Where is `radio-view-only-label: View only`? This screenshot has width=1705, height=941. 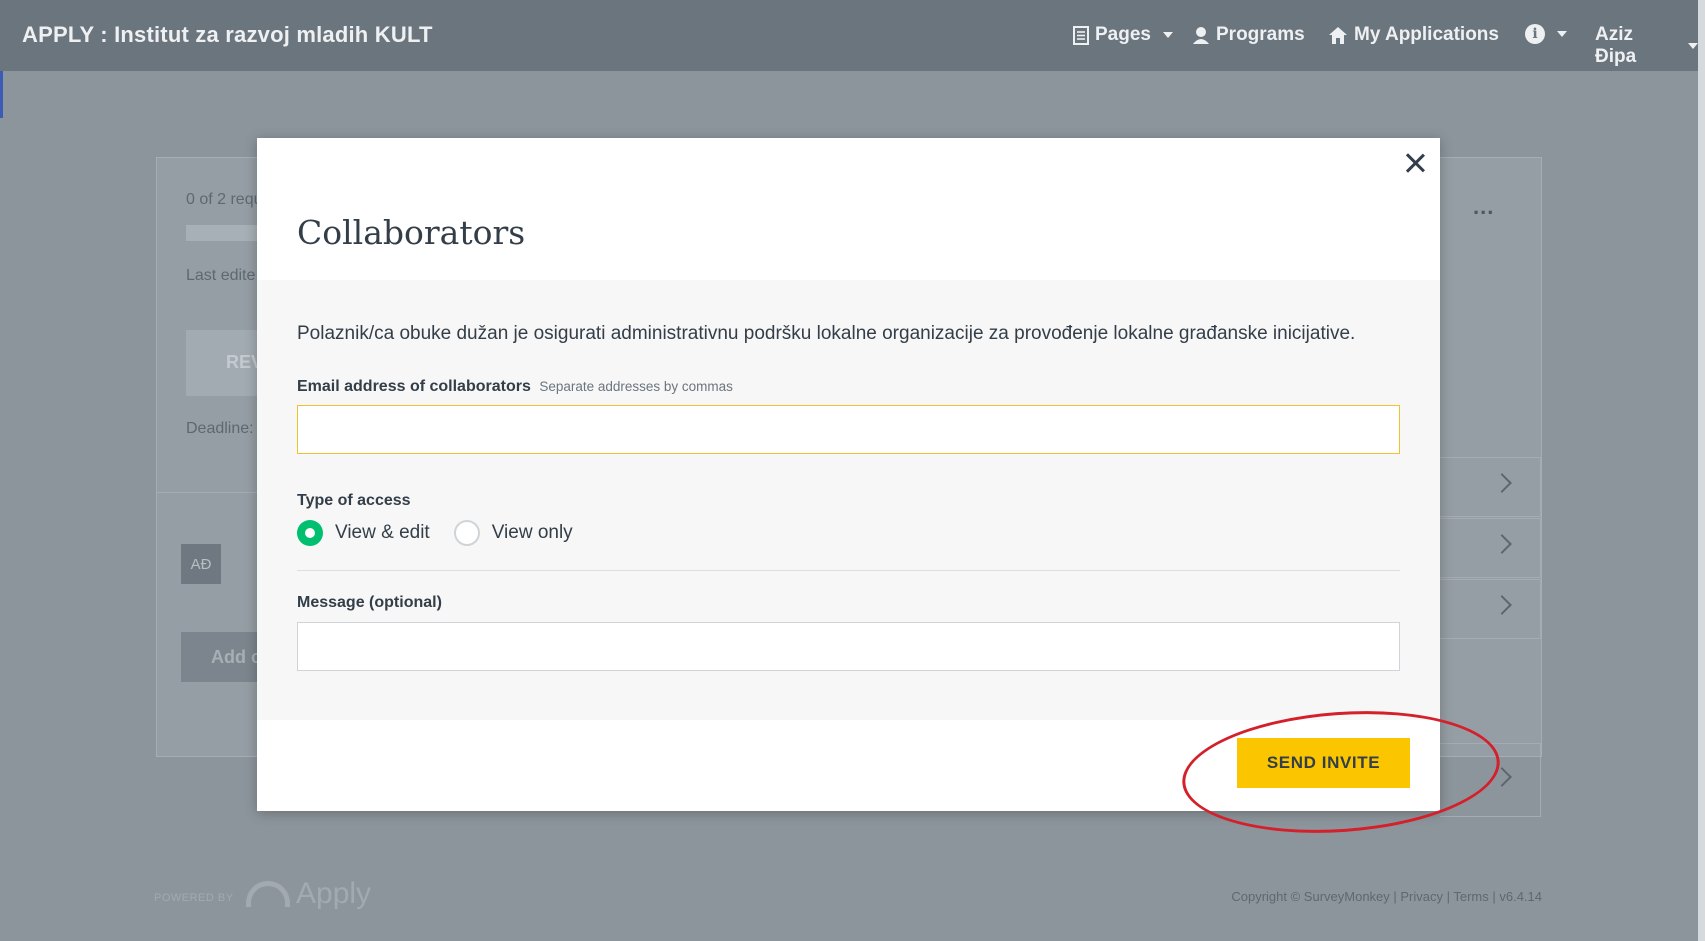
radio-view-only-label: View only is located at coordinates (532, 532).